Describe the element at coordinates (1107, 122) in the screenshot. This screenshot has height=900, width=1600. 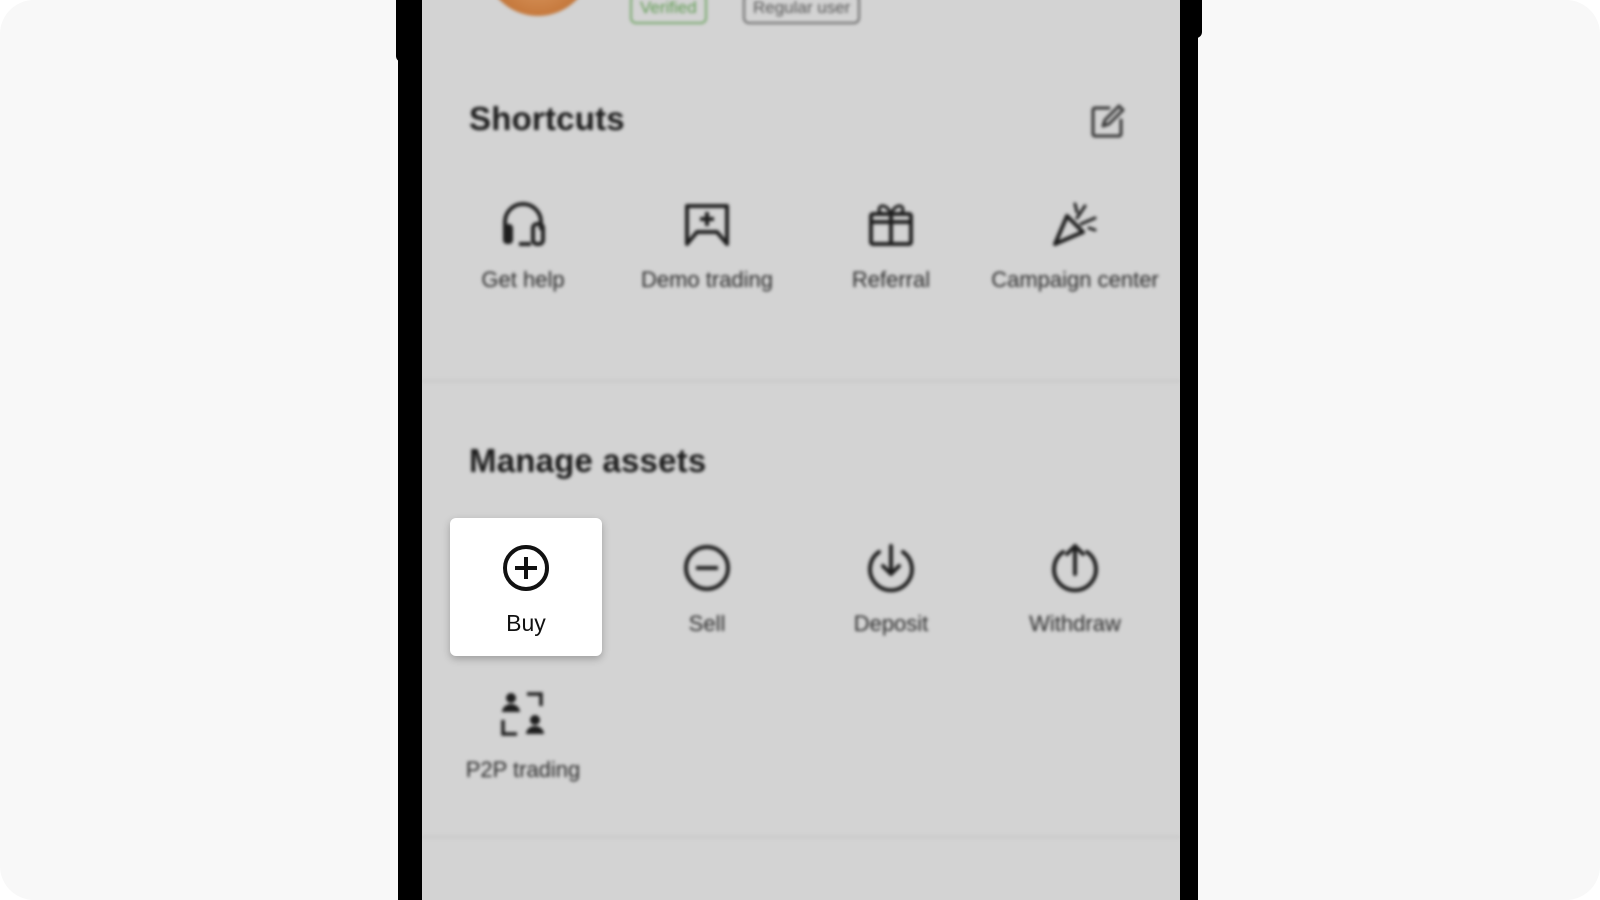
I see `edit-icon` at that location.